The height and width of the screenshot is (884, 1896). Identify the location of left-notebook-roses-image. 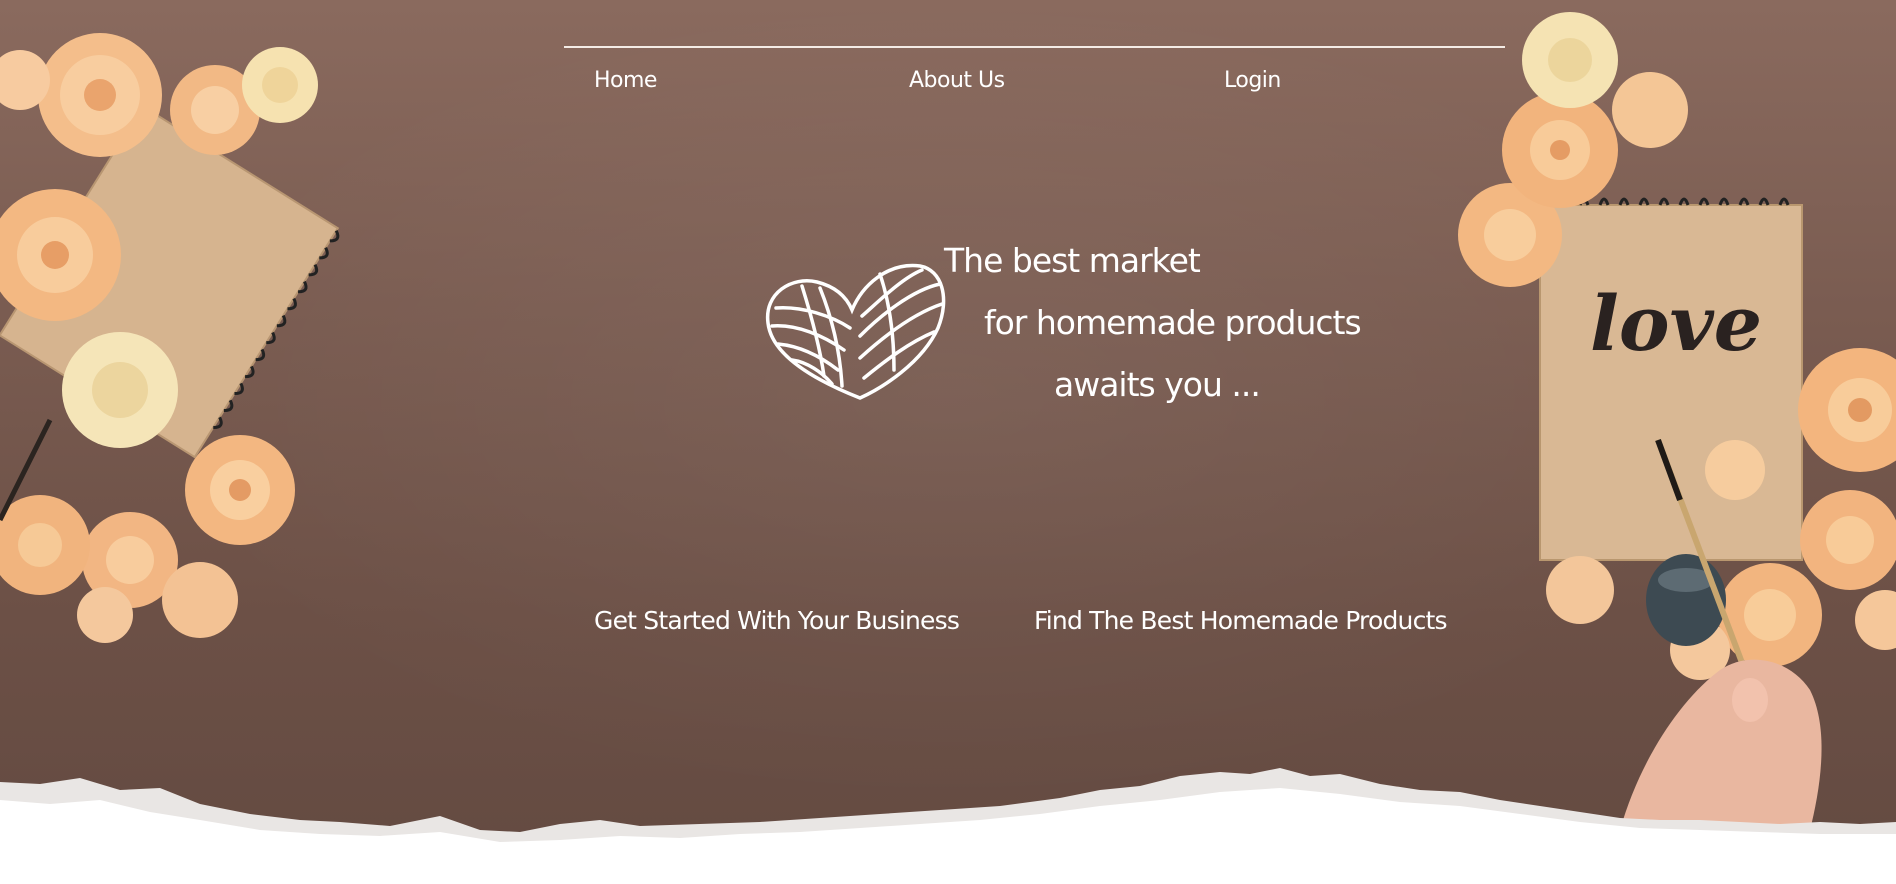
(170, 338).